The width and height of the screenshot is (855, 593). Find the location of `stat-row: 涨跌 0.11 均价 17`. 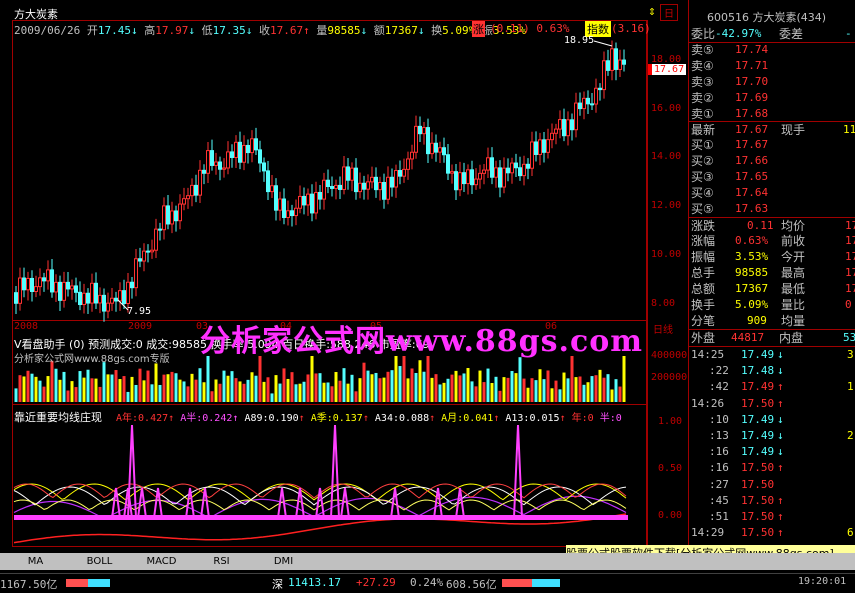

stat-row: 涨跌 0.11 均价 17 is located at coordinates (772, 225).